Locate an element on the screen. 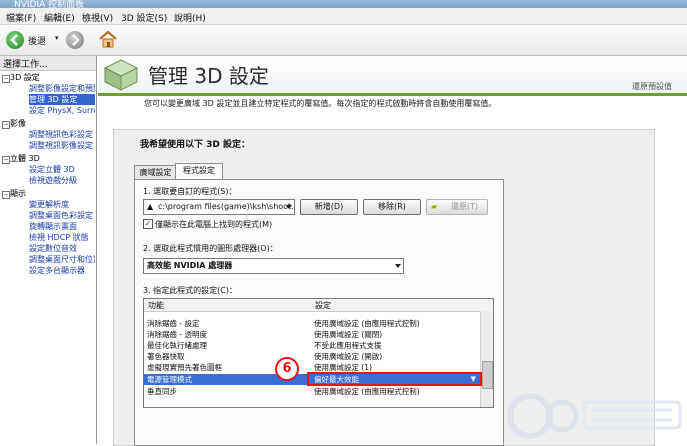  sidebar-section-stereo-3d: 立體 3D is located at coordinates (25, 158).